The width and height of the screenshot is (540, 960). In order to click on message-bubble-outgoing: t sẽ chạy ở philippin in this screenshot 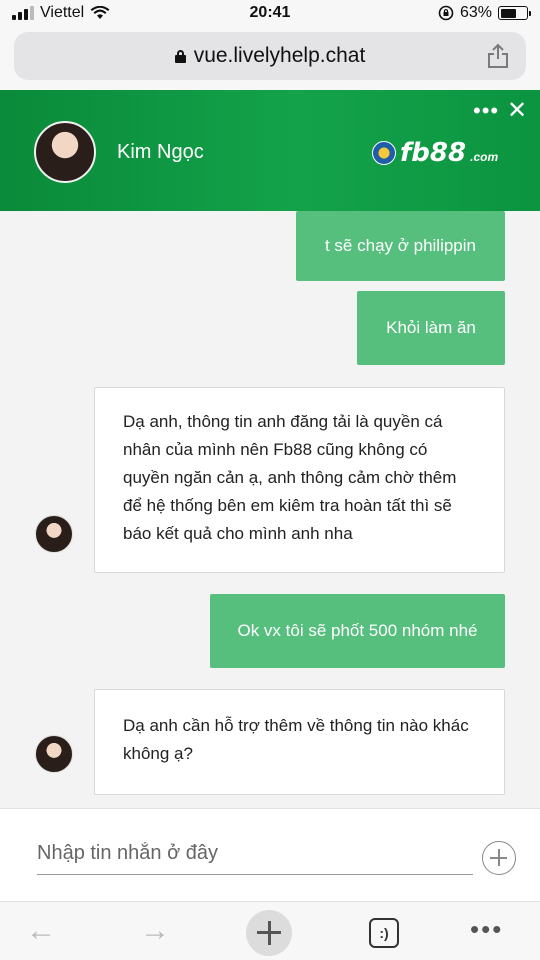, I will do `click(400, 246)`.